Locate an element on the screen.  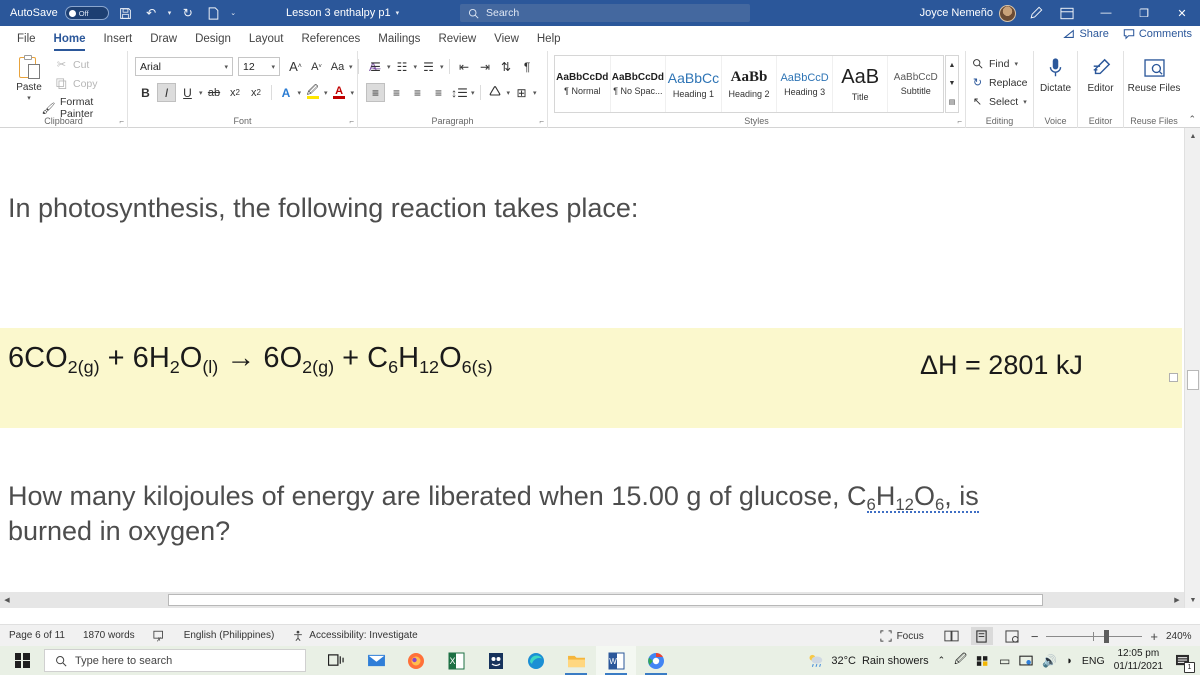
language-tray: ENG is located at coordinates (1093, 661).